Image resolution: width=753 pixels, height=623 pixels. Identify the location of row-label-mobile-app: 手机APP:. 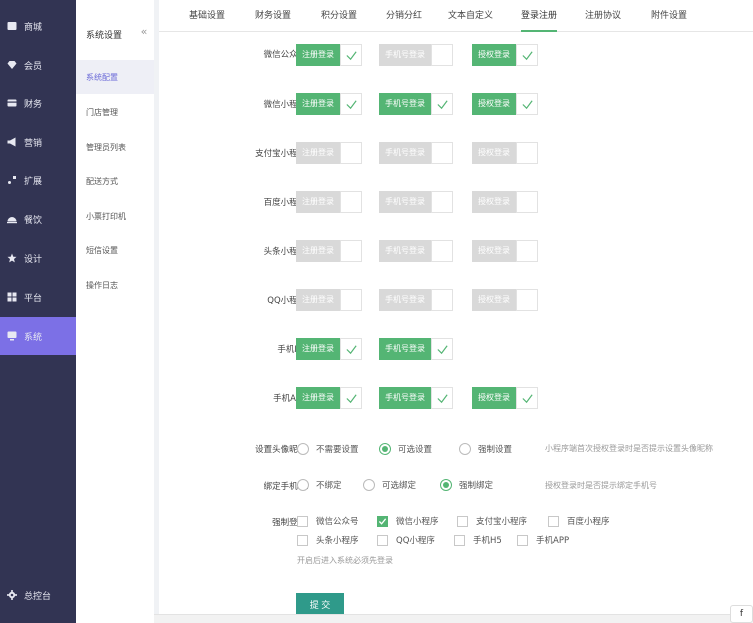
(291, 399).